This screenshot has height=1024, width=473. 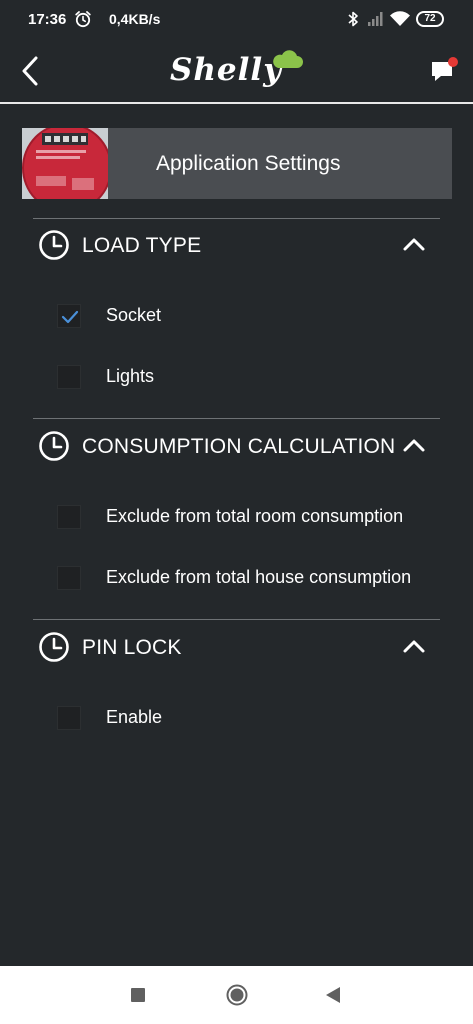 What do you see at coordinates (33, 71) in the screenshot?
I see `back-arrow-icon` at bounding box center [33, 71].